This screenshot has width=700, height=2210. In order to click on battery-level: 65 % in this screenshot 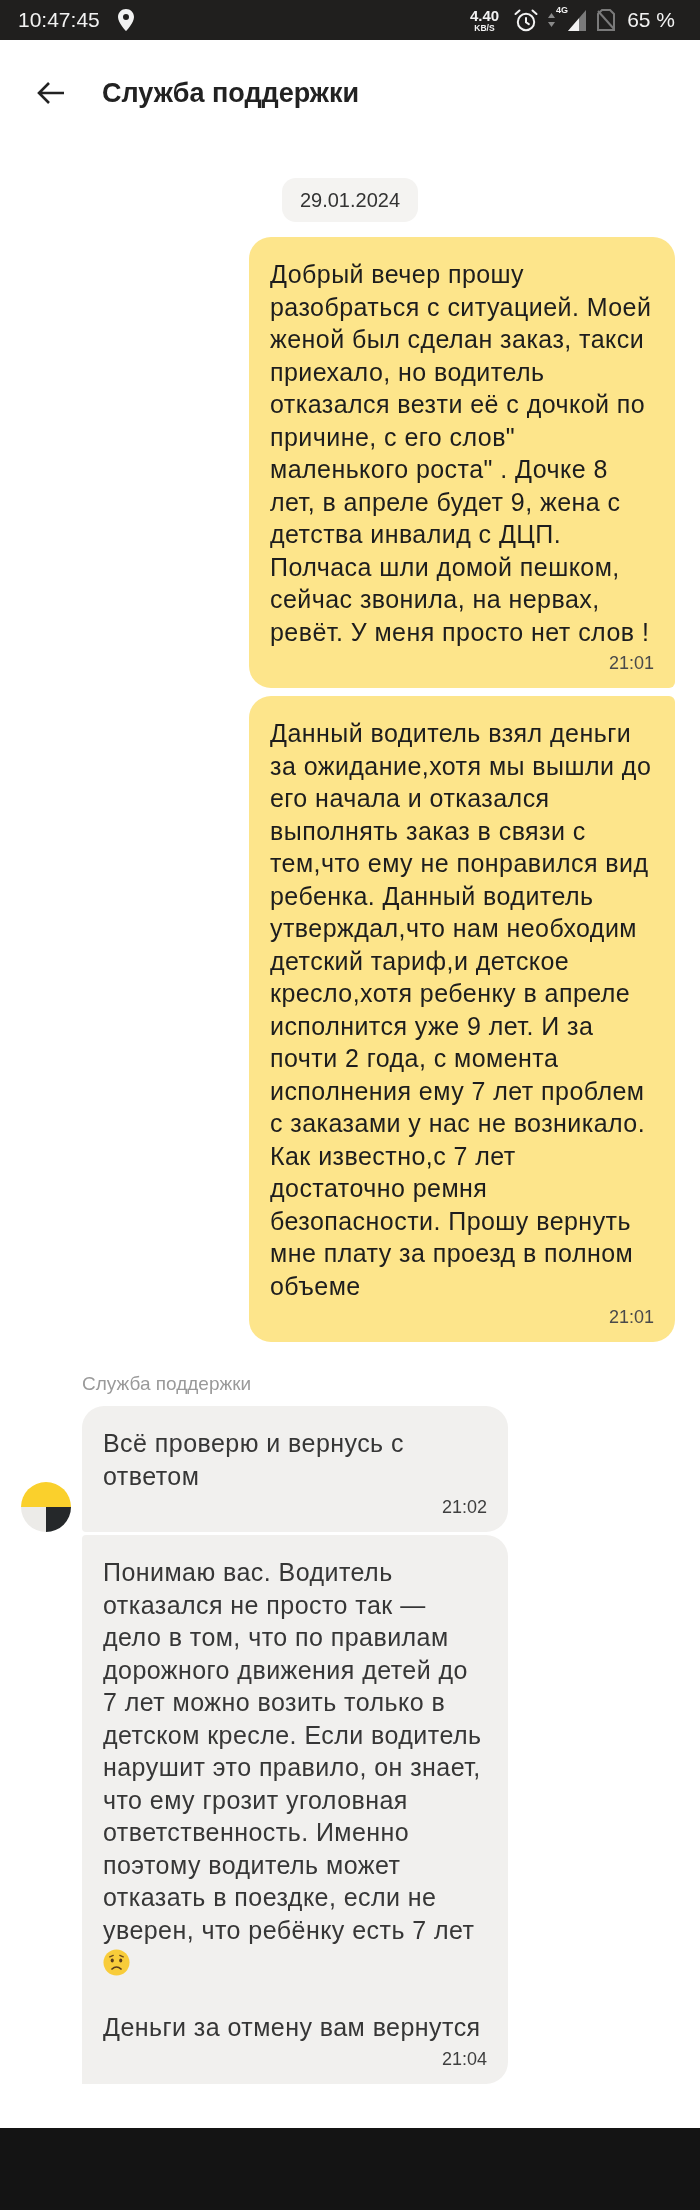, I will do `click(651, 20)`.